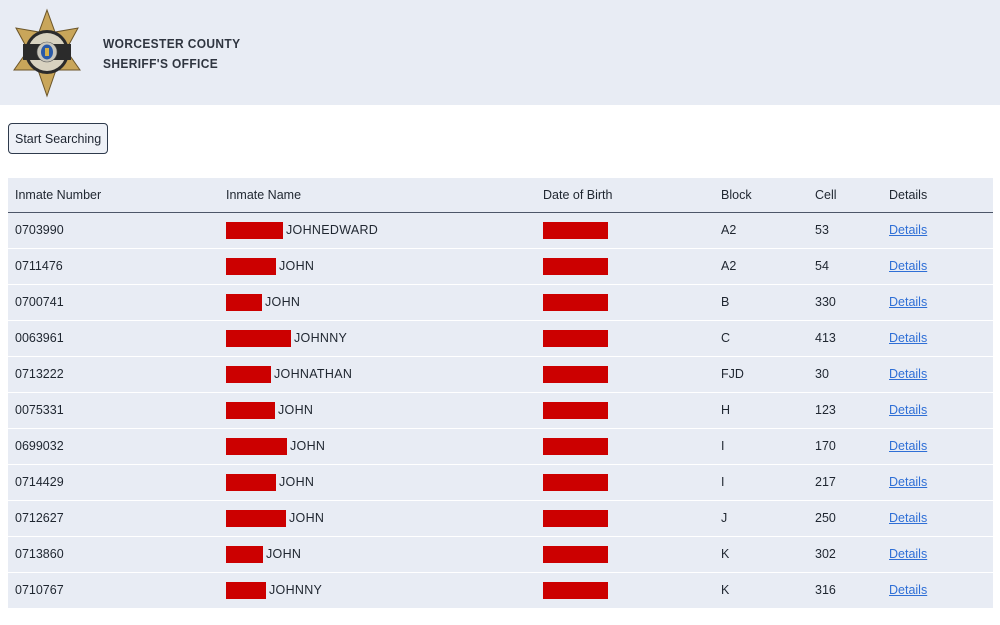 The height and width of the screenshot is (625, 1000). Describe the element at coordinates (113, 195) in the screenshot. I see `column-header-inmate-number: Inmate Number` at that location.